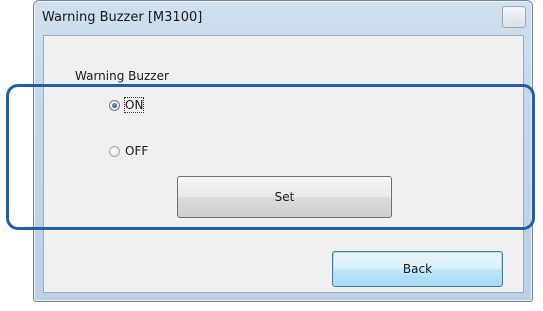 The width and height of the screenshot is (543, 311). What do you see at coordinates (514, 17) in the screenshot?
I see `close-button` at bounding box center [514, 17].